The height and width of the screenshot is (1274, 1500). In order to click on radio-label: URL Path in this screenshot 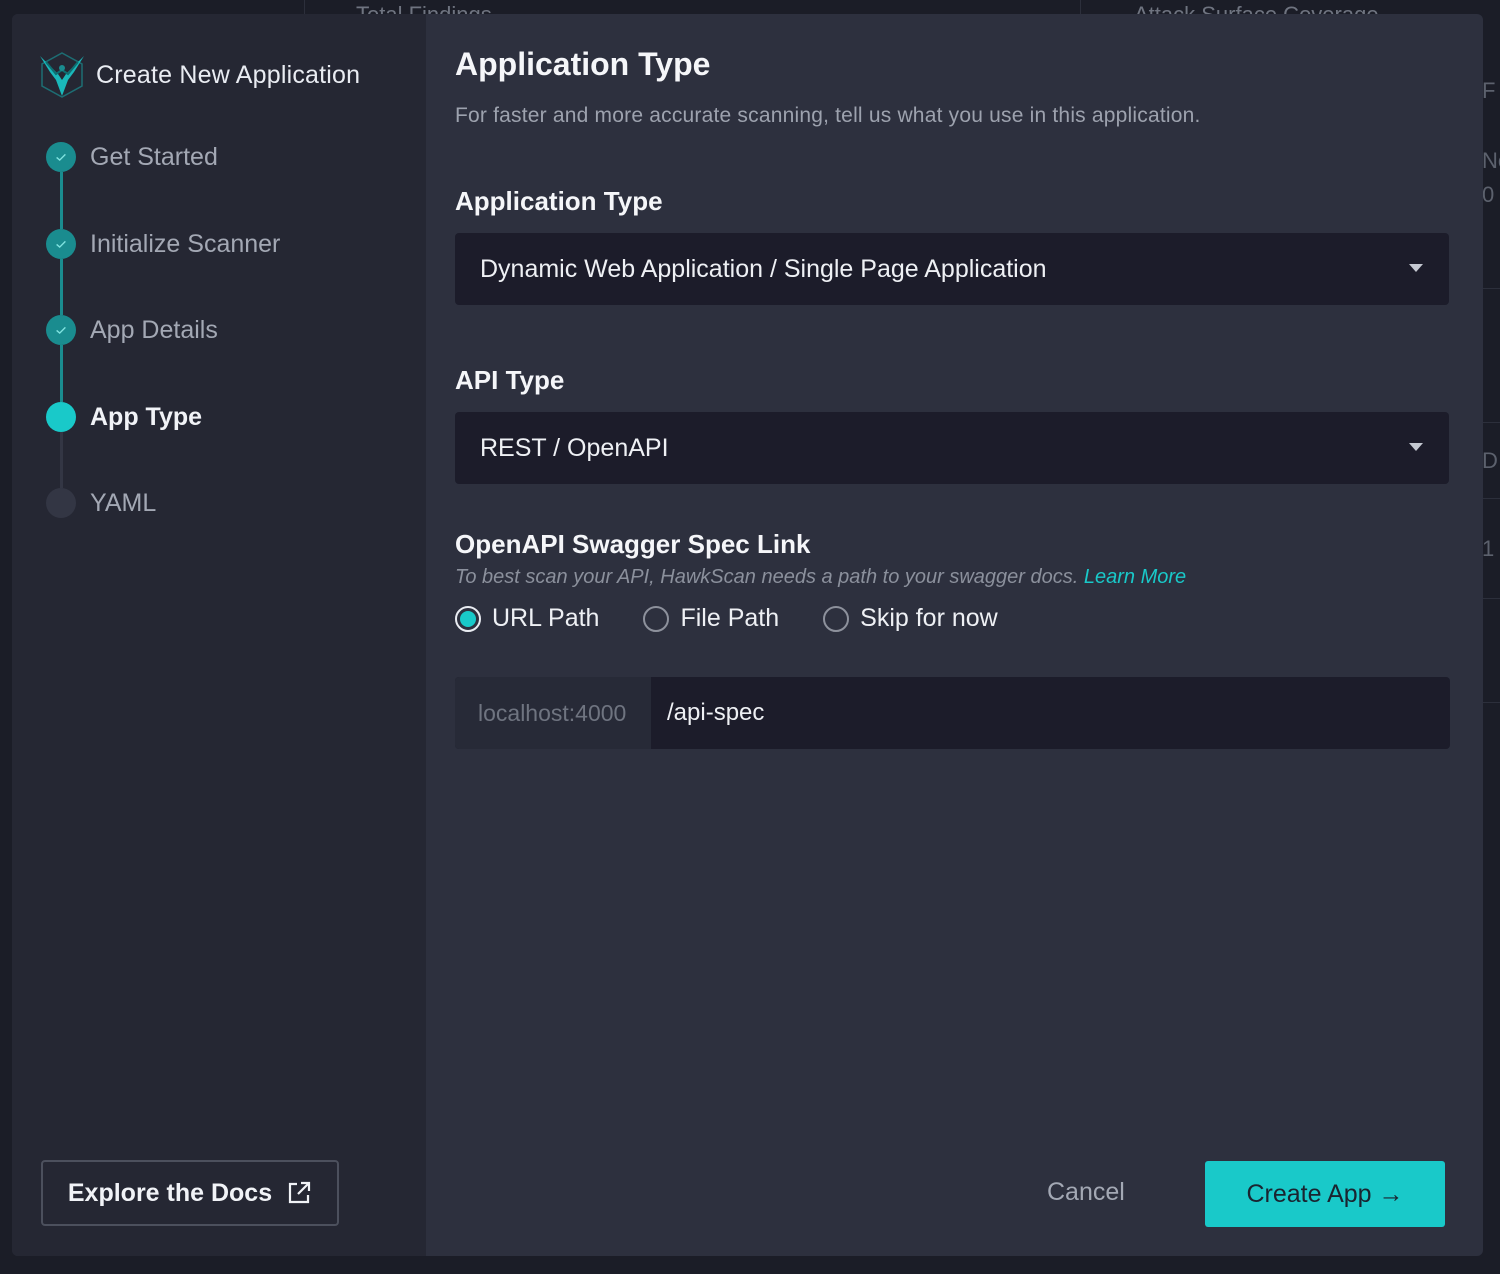, I will do `click(546, 618)`.